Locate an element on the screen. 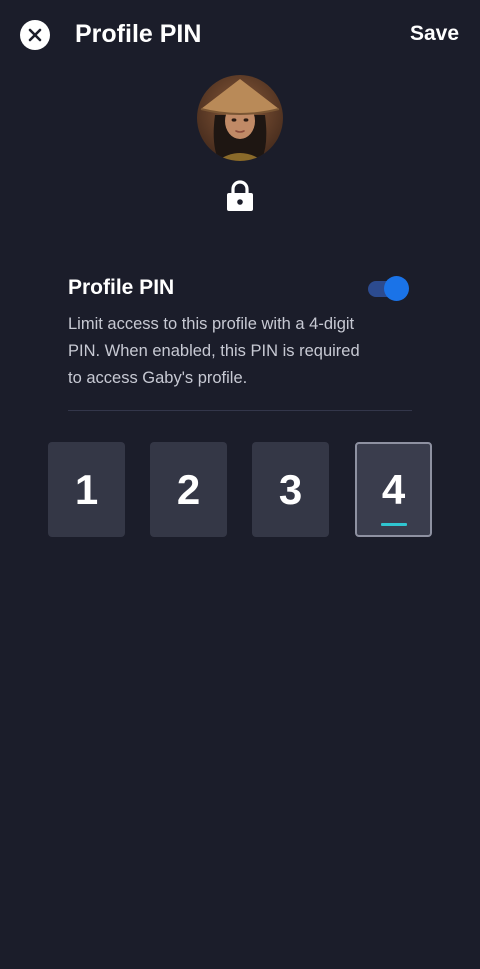  pin-digit-3: 3 is located at coordinates (290, 489).